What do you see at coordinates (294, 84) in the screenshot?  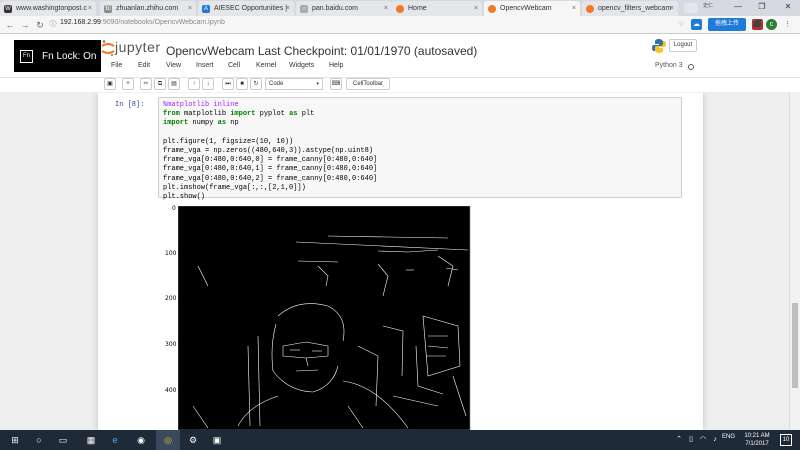 I see `cell-type-select: Code ▾` at bounding box center [294, 84].